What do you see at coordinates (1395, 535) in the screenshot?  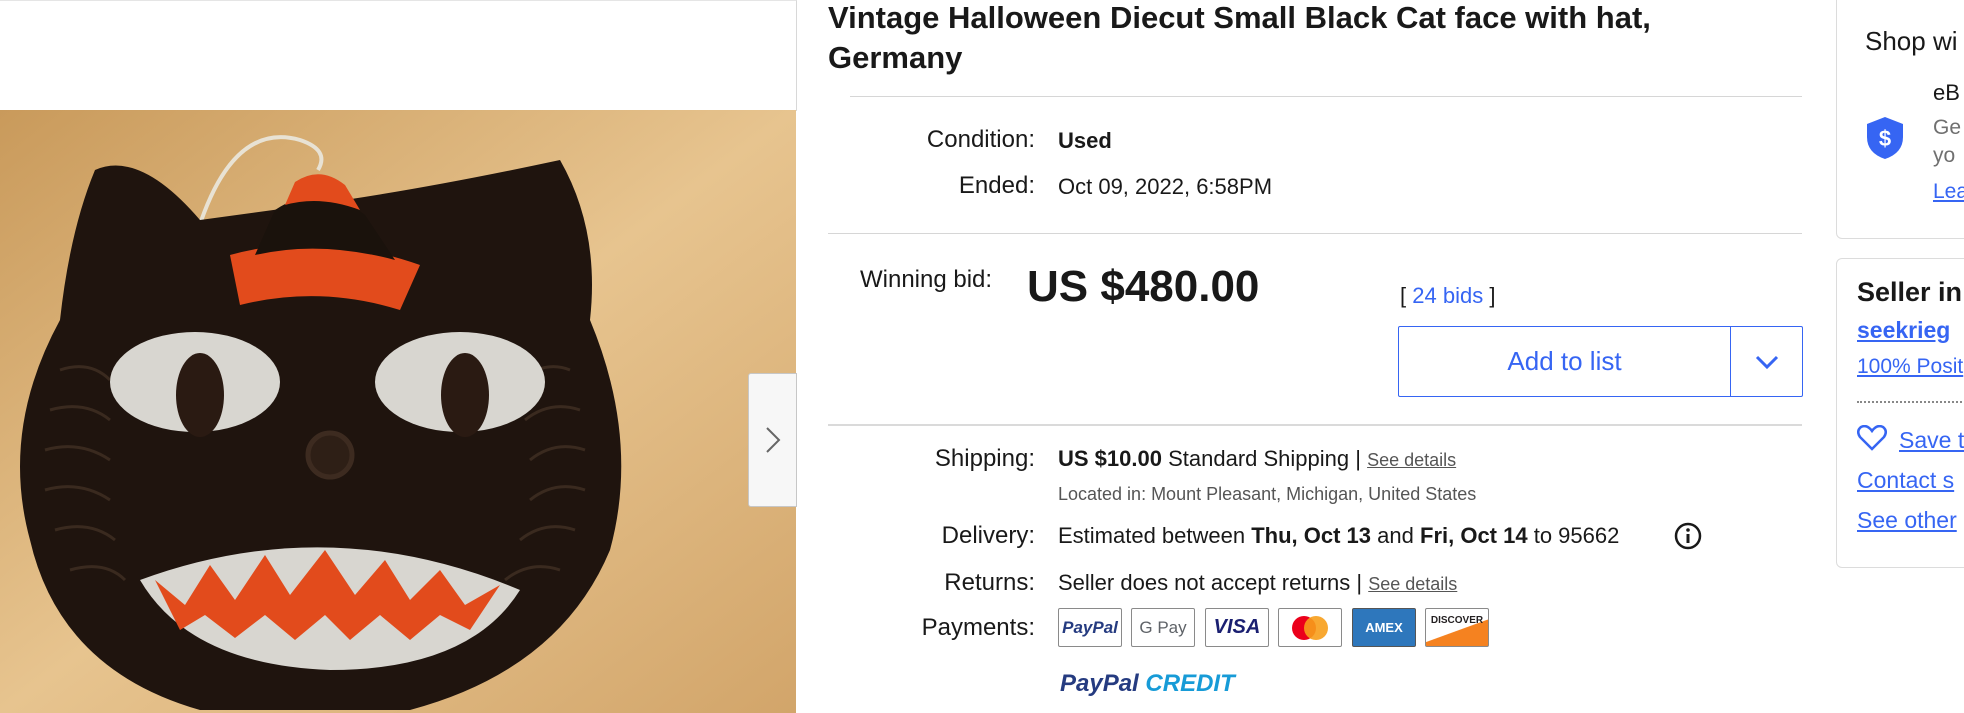 I see `delivery-and: and` at bounding box center [1395, 535].